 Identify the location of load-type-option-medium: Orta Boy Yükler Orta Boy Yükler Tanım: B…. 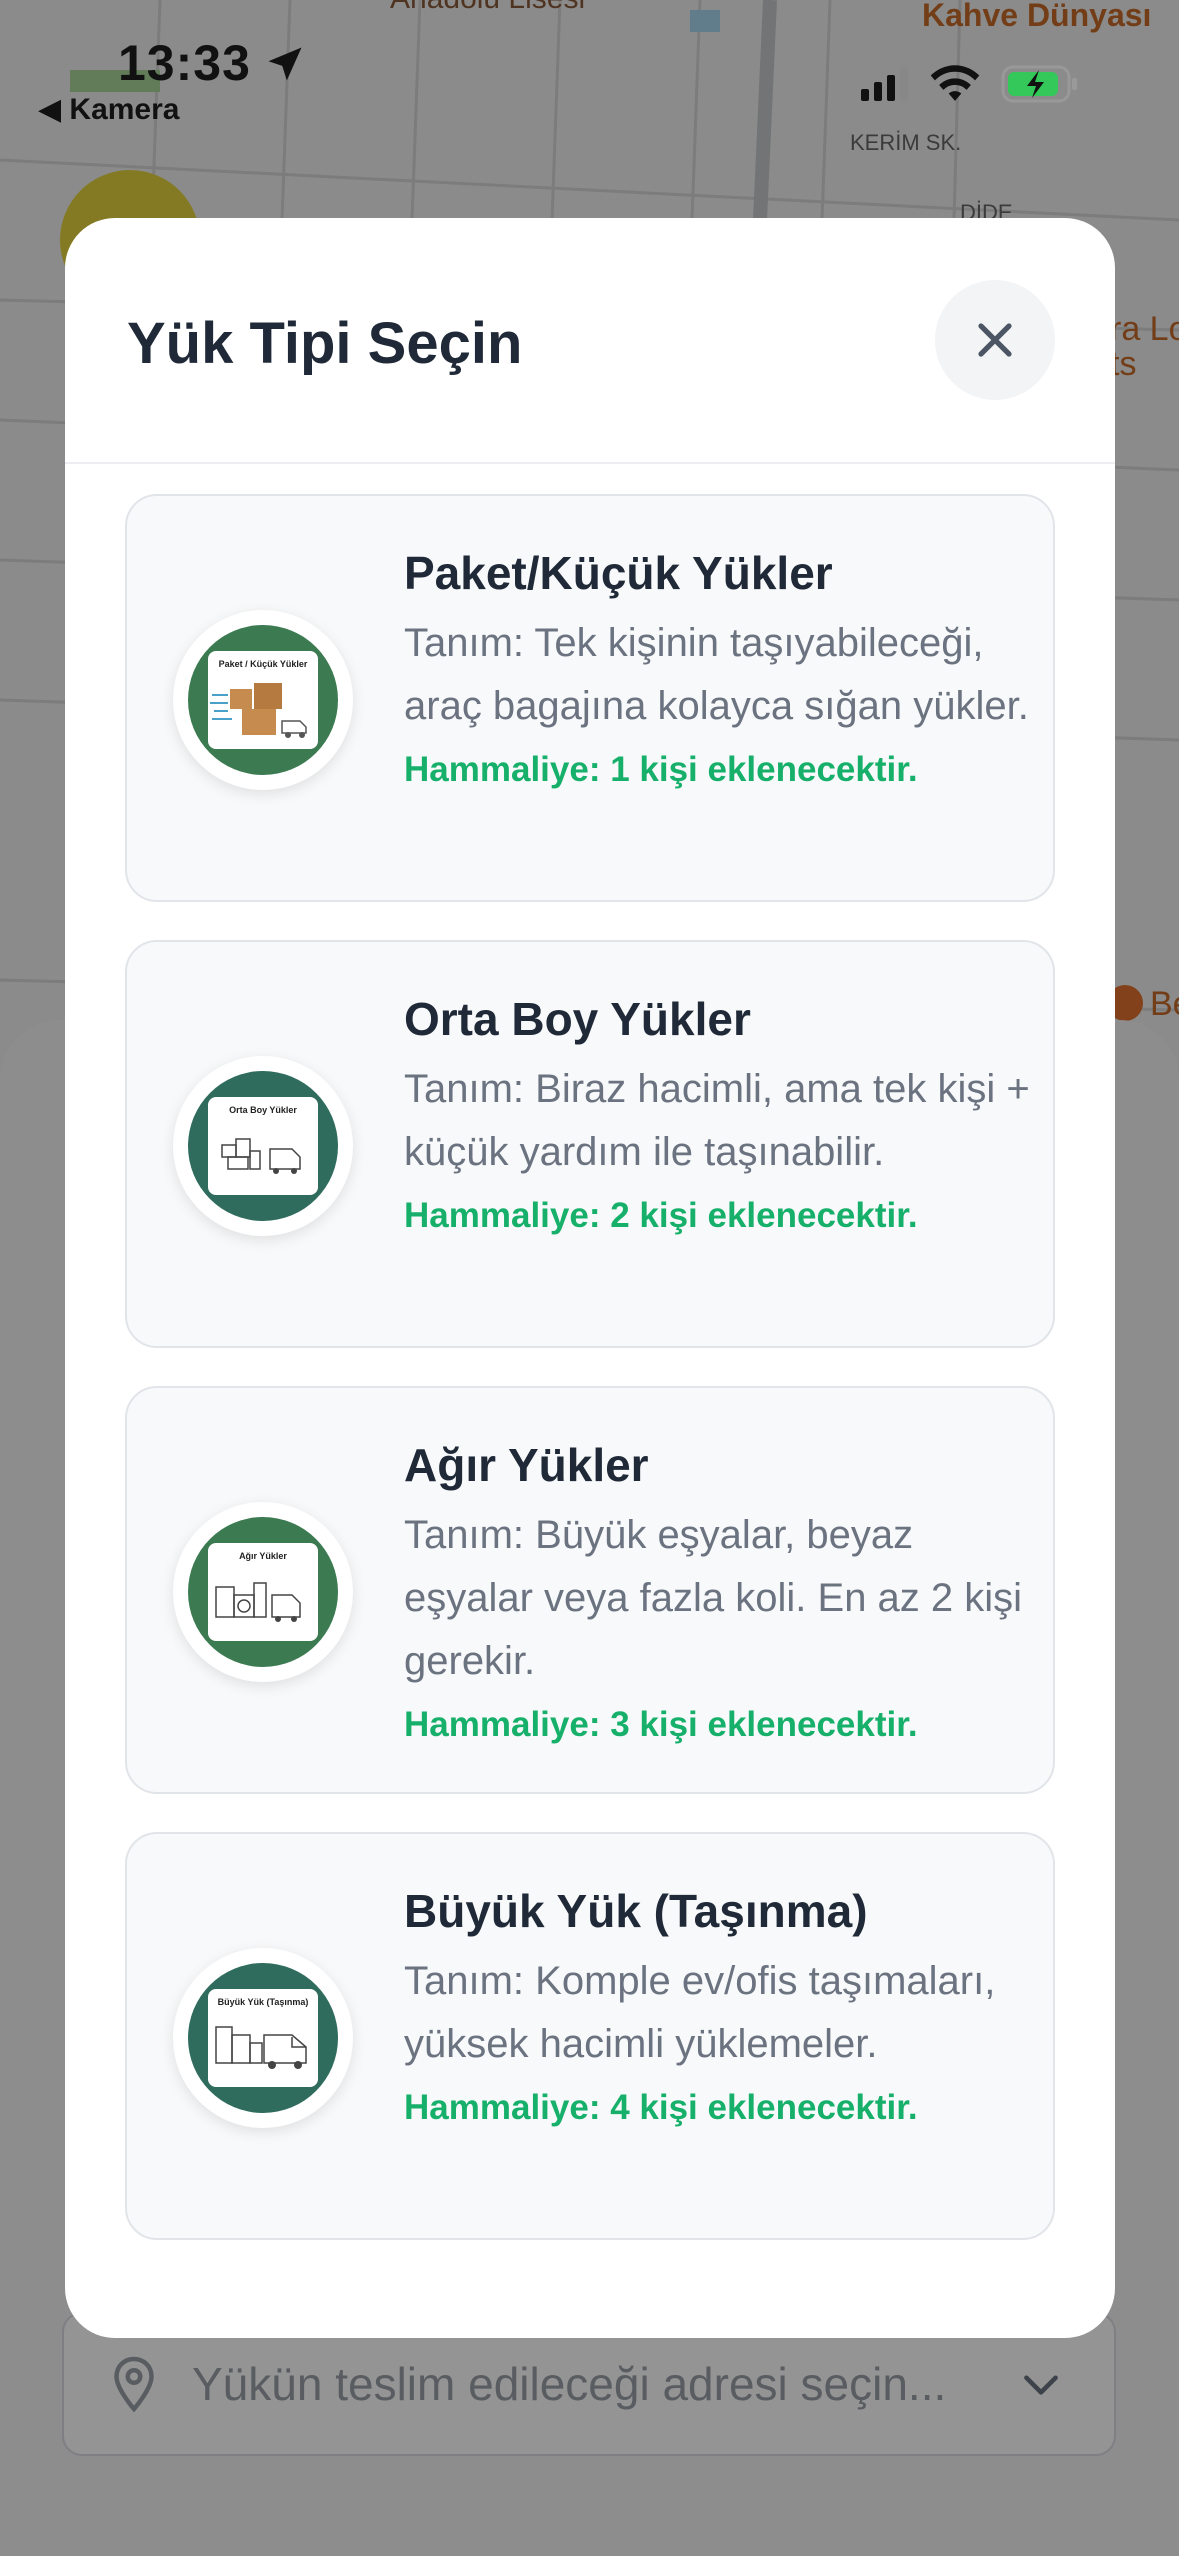
(590, 1144).